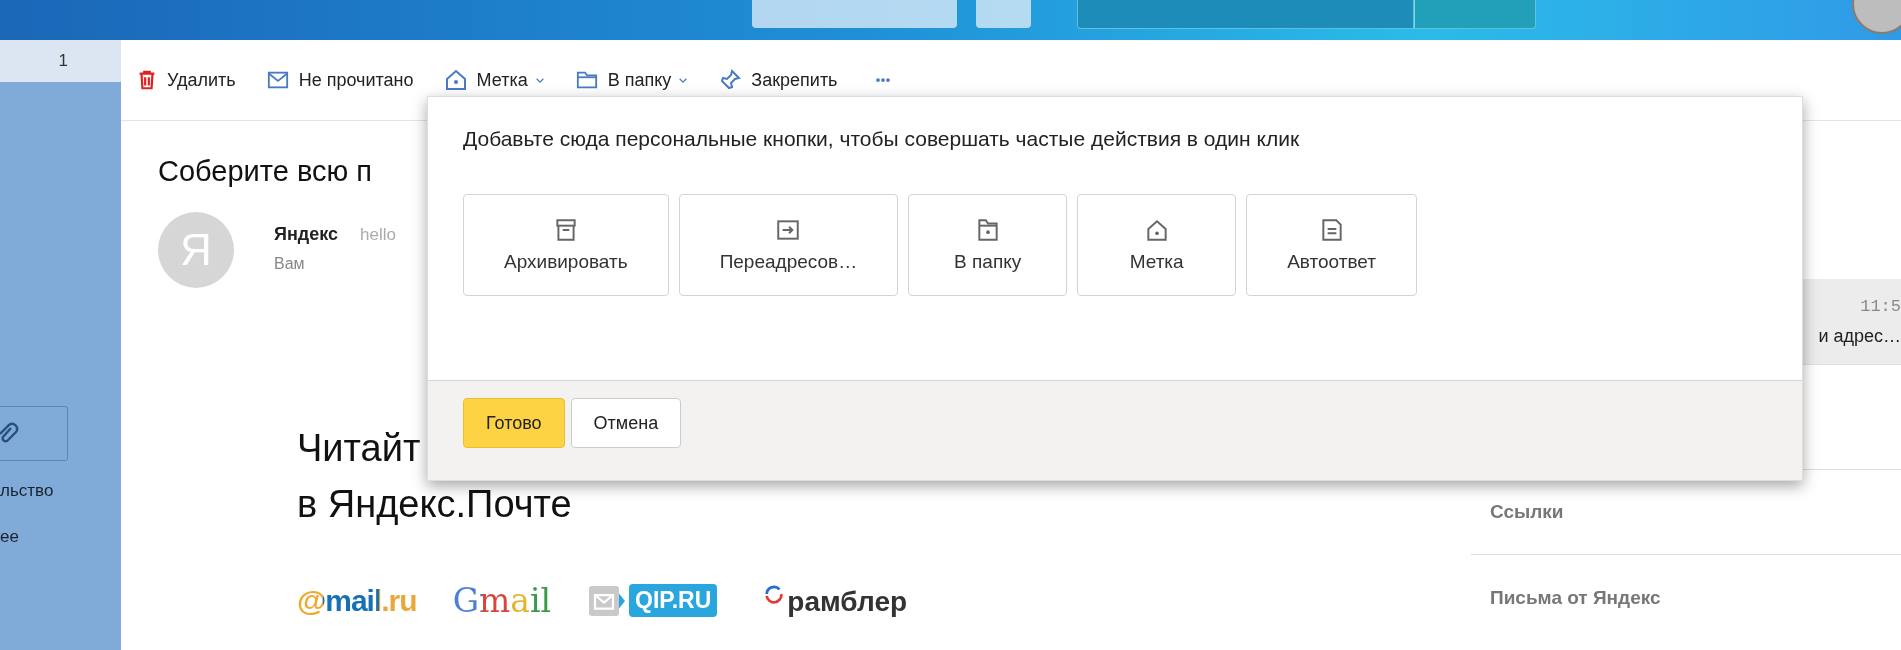  I want to click on sidebar-link: льство, so click(60, 491).